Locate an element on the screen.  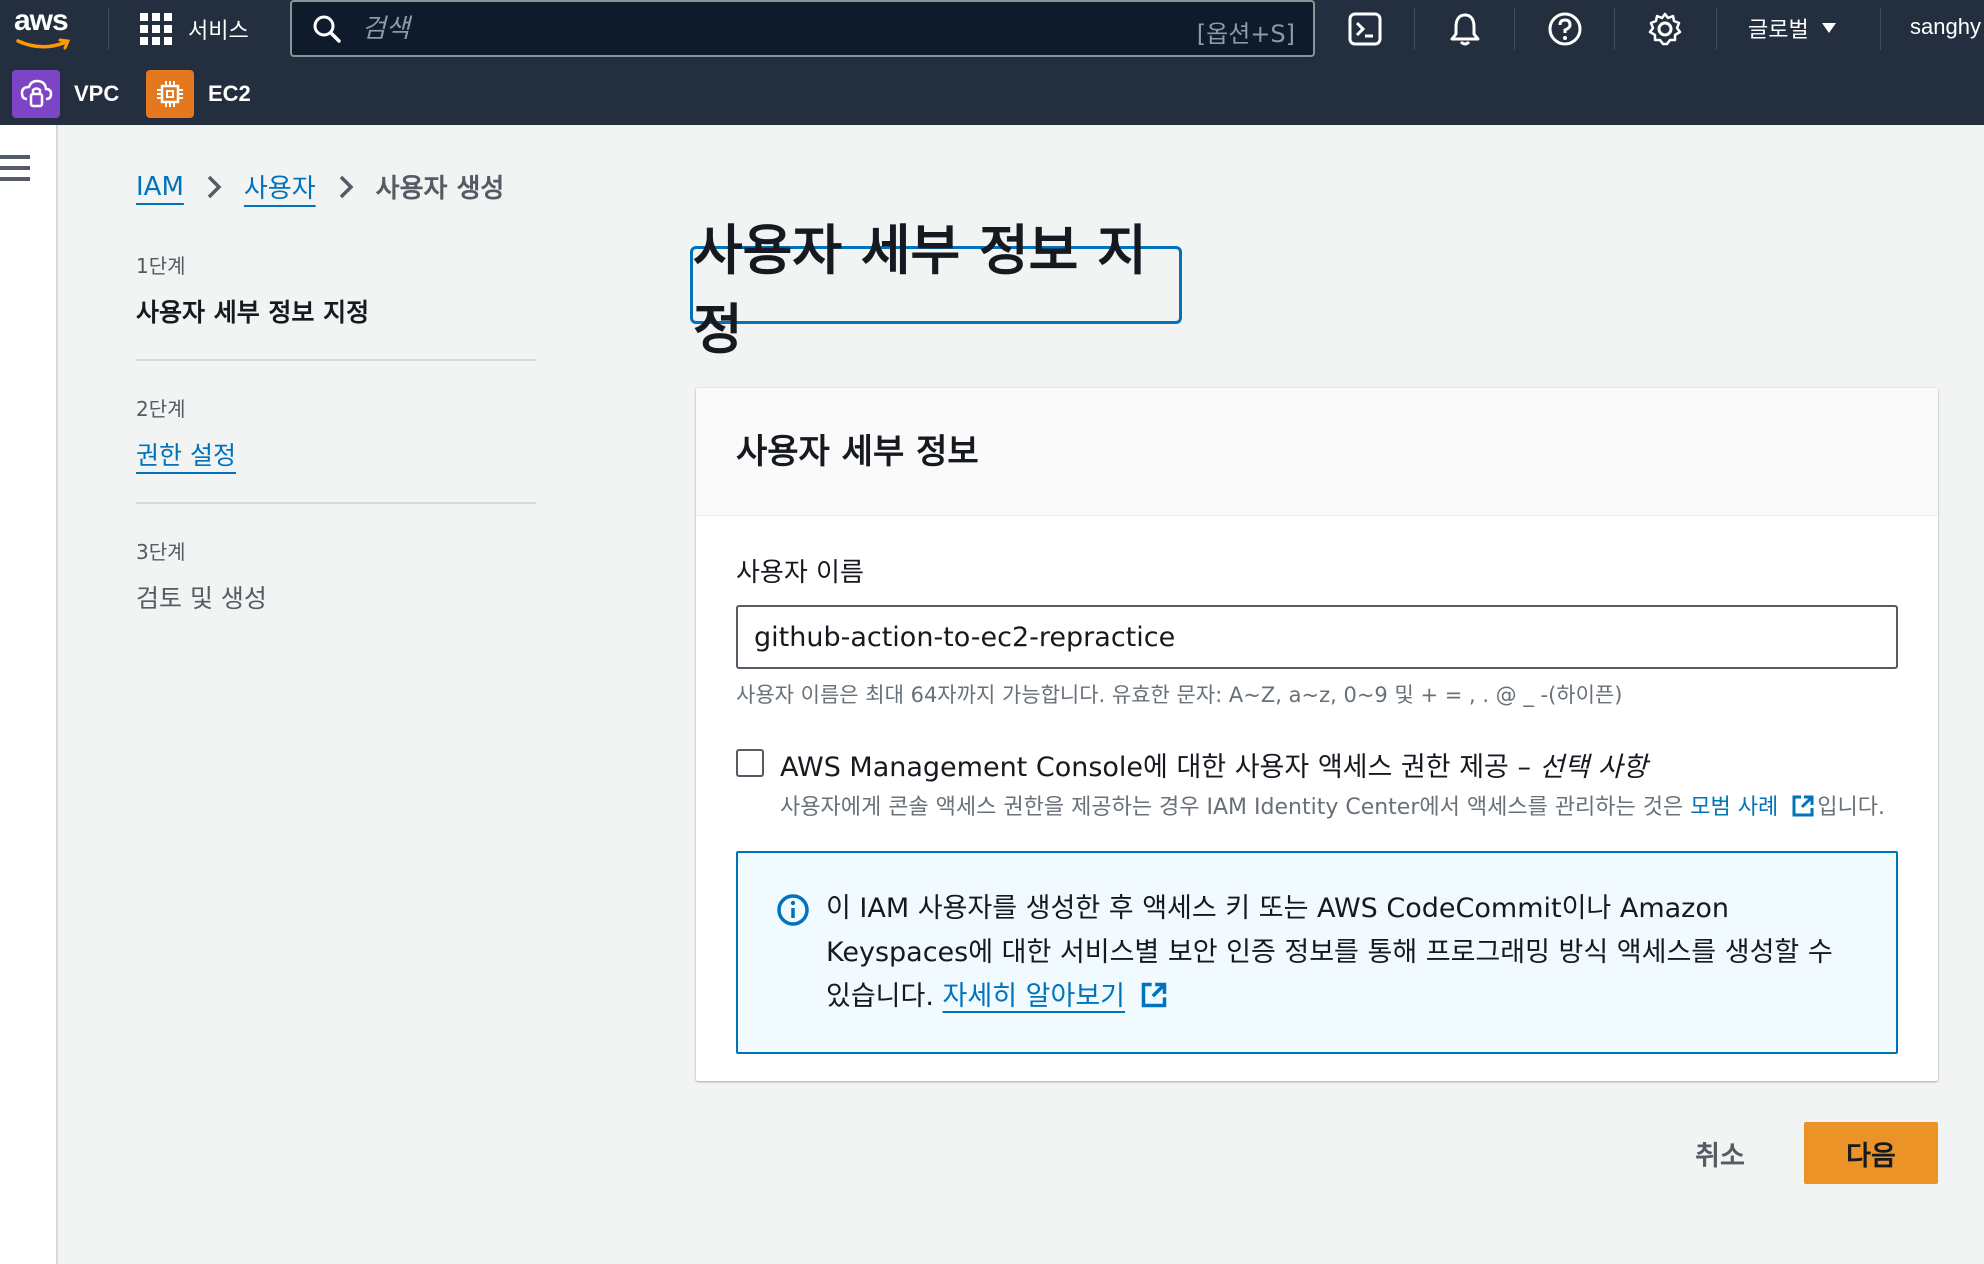
aws-logo: aws is located at coordinates (47, 28).